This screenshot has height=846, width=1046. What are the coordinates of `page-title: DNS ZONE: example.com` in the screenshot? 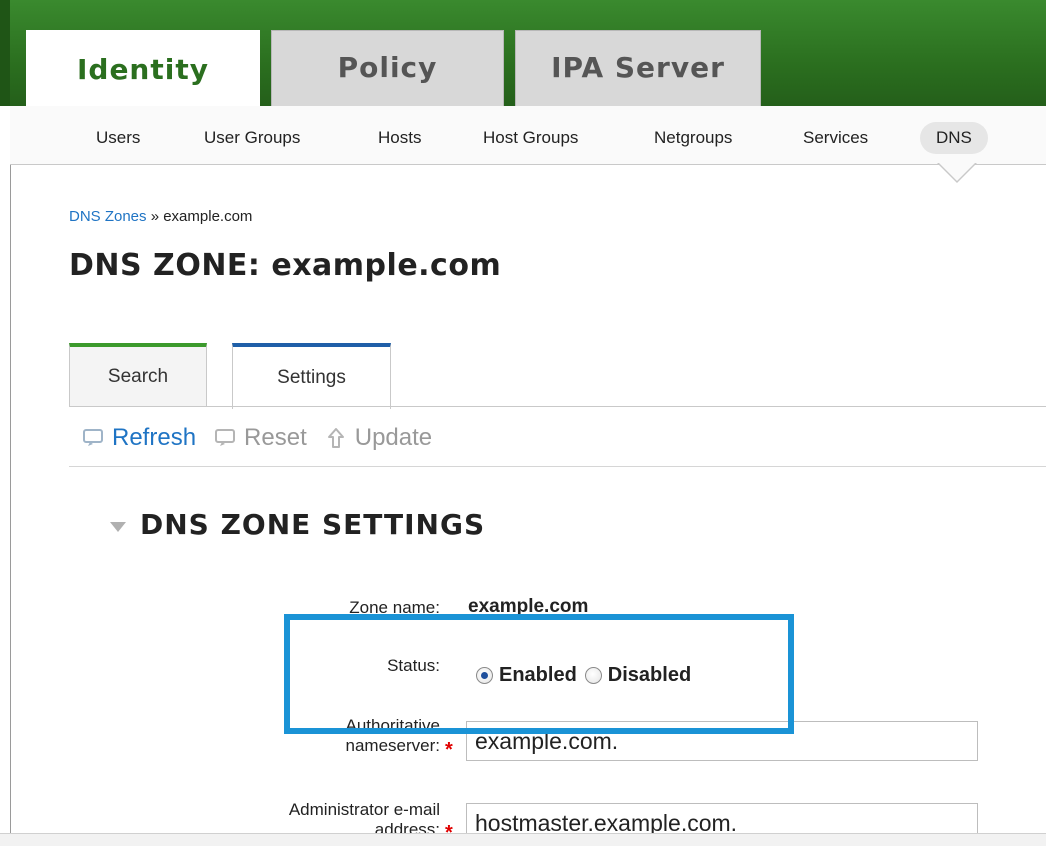 It's located at (285, 265).